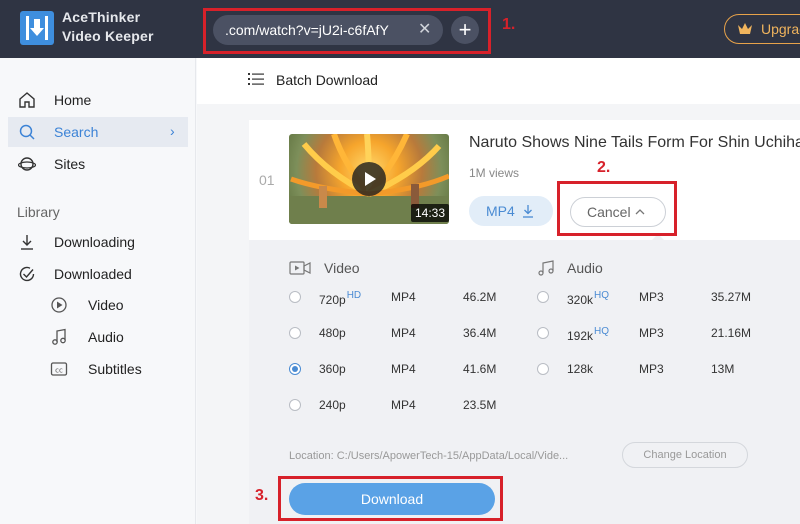  What do you see at coordinates (115, 369) in the screenshot?
I see `sidebar-item-label: Subtitles` at bounding box center [115, 369].